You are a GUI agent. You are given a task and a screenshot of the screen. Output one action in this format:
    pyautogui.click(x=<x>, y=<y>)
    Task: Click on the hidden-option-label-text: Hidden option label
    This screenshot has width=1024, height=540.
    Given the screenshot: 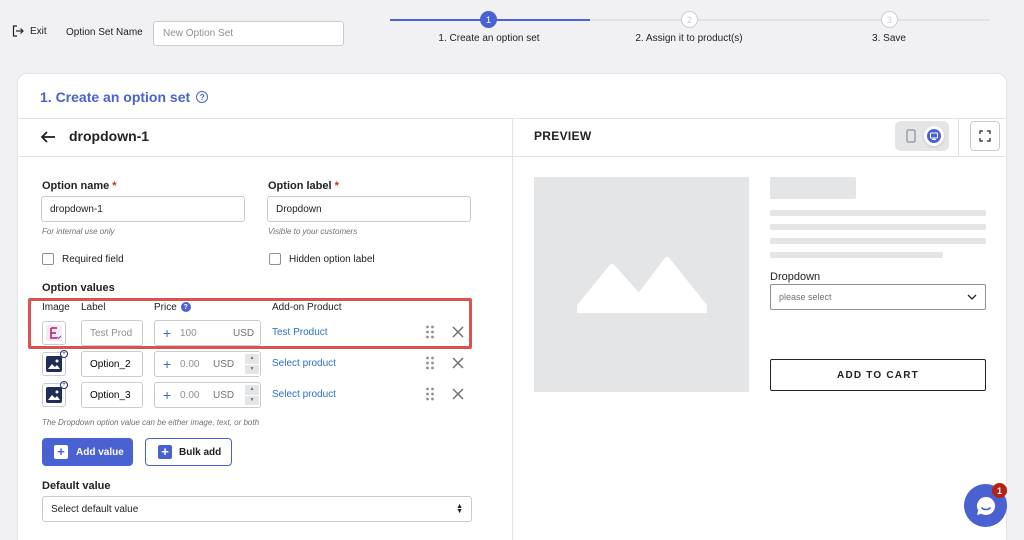 What is the action you would take?
    pyautogui.click(x=332, y=259)
    